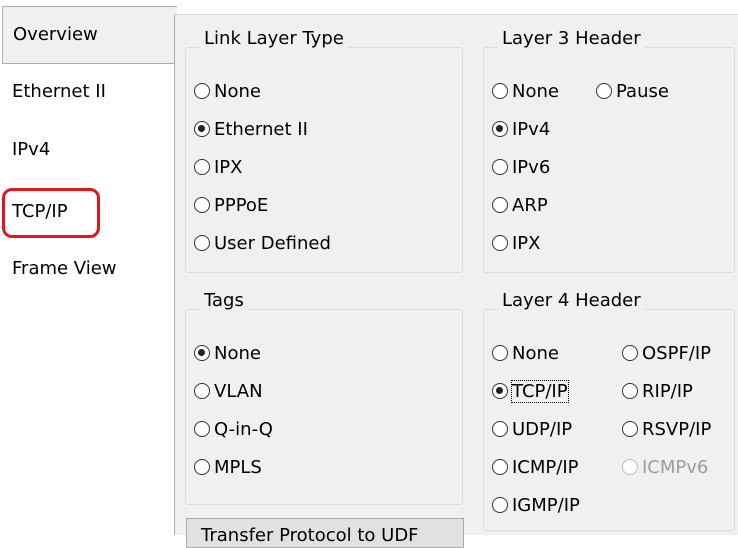  I want to click on option-label: User Defined, so click(272, 243).